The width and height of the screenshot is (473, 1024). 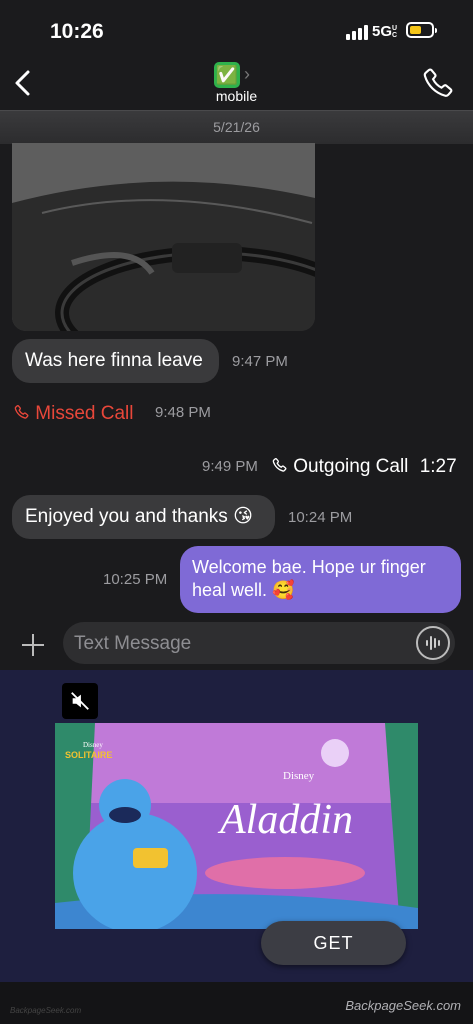 I want to click on message-text: Enjoyed you and thanks 😘, so click(x=139, y=516).